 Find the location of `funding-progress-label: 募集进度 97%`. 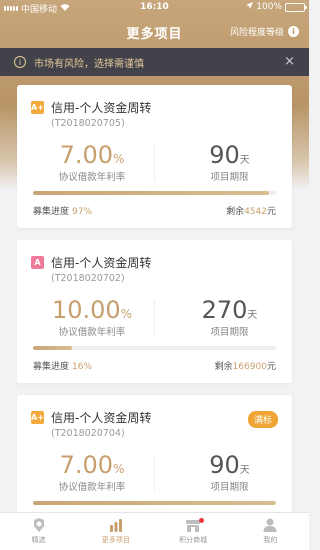

funding-progress-label: 募集进度 97% is located at coordinates (63, 212).